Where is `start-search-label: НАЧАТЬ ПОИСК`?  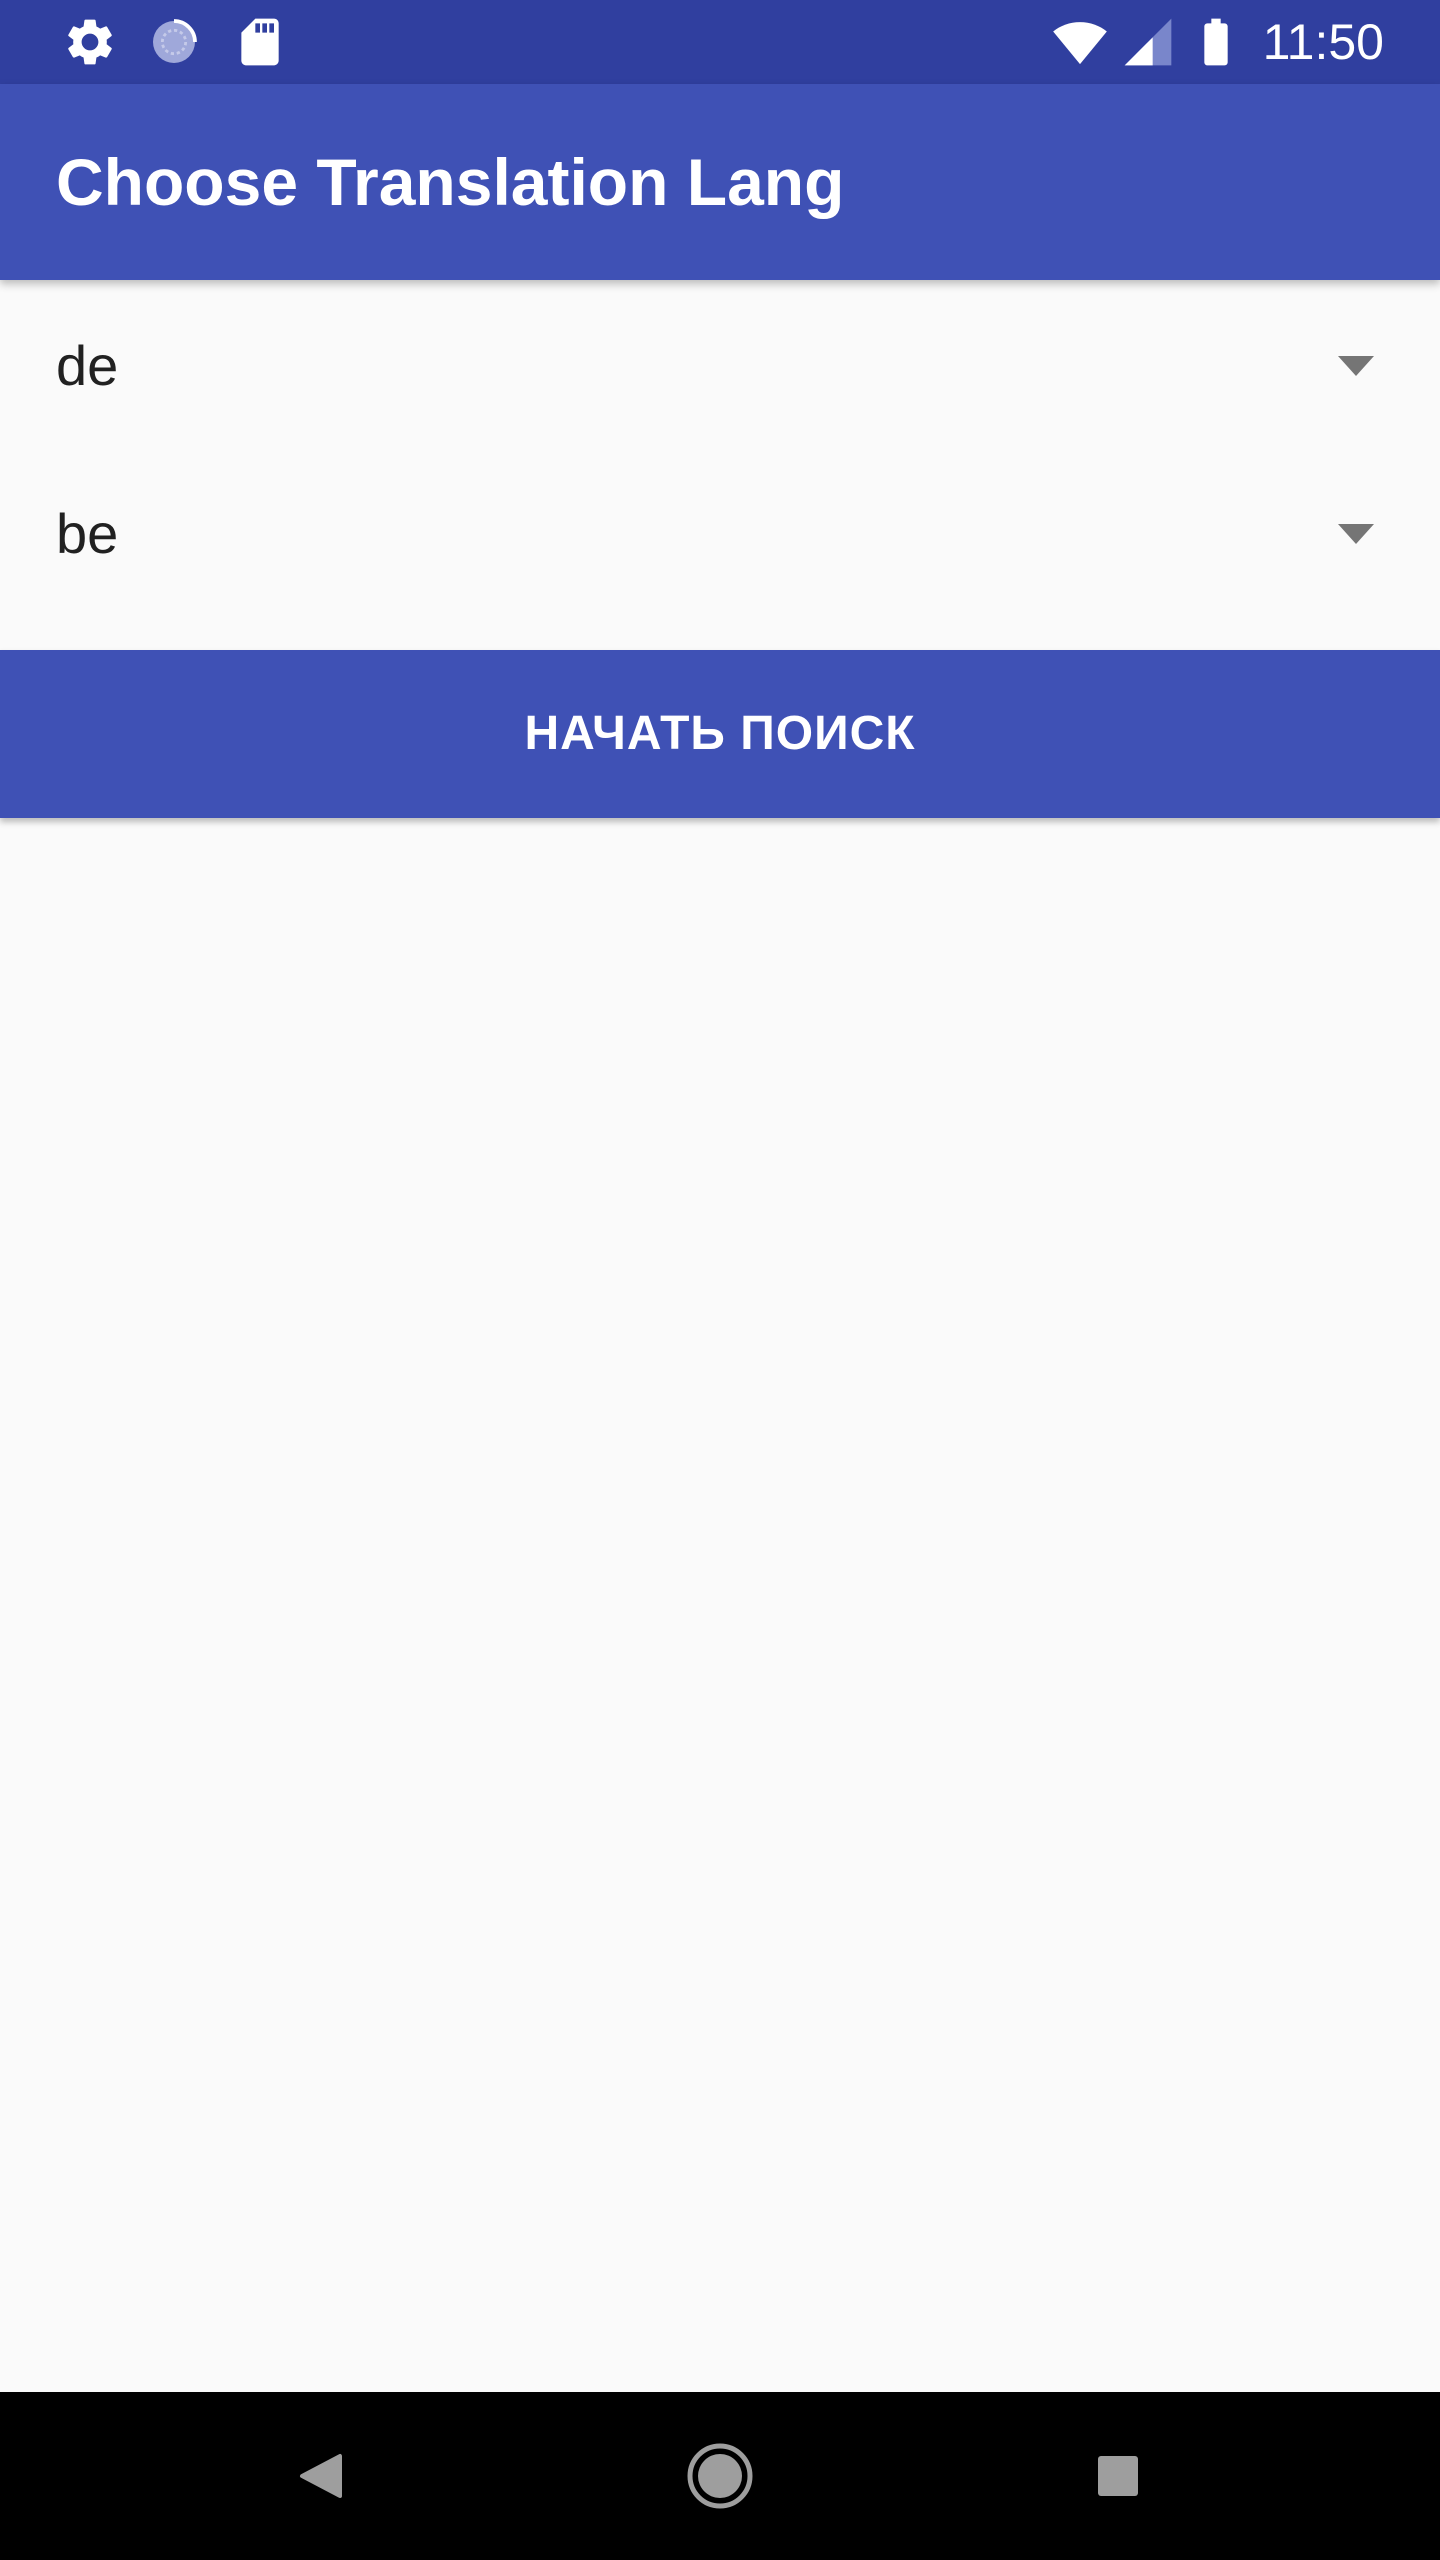
start-search-label: НАЧАТЬ ПОИСК is located at coordinates (720, 733).